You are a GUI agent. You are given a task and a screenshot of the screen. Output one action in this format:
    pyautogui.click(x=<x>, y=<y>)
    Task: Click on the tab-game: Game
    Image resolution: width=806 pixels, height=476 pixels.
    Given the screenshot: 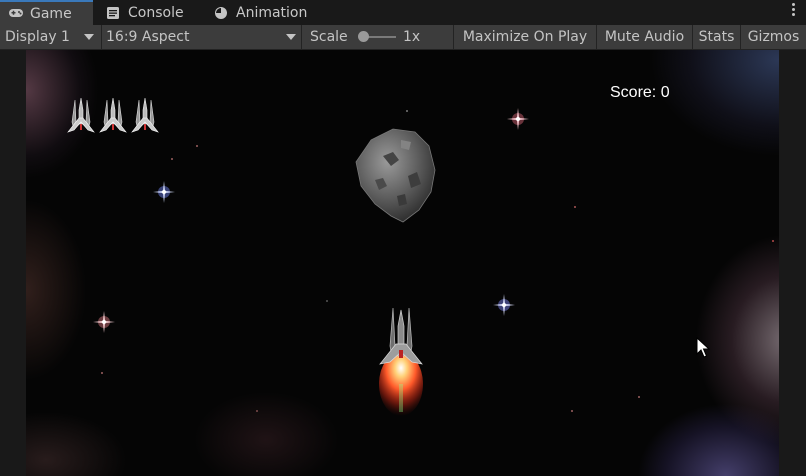 What is the action you would take?
    pyautogui.click(x=46, y=12)
    